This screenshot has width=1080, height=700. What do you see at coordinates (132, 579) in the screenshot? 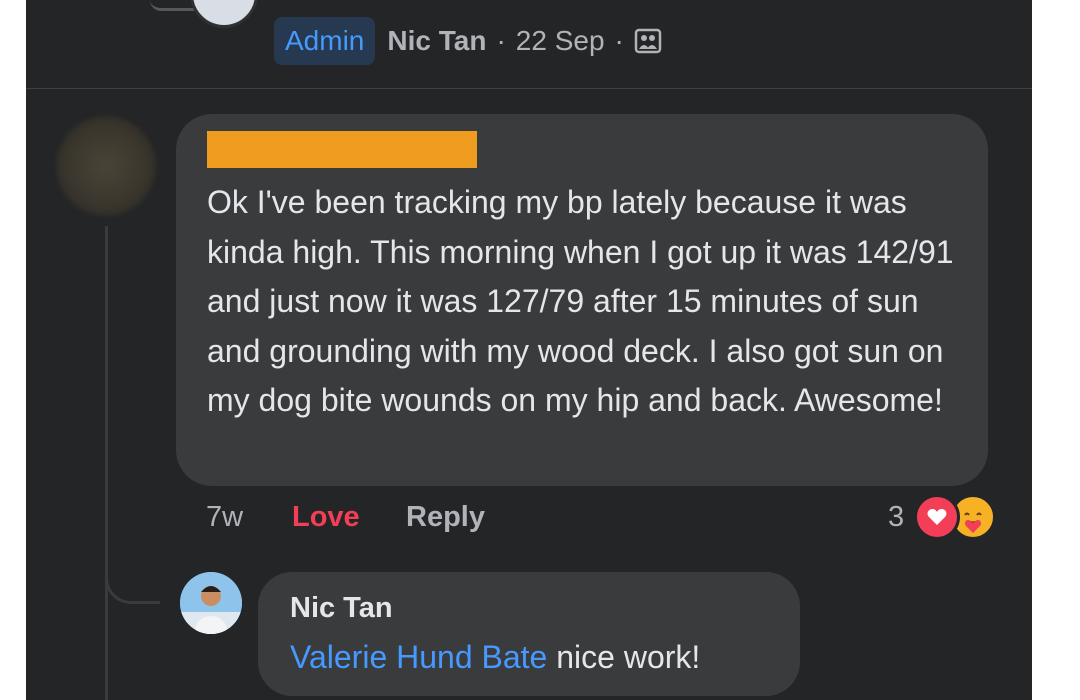
I see `thread-connector` at bounding box center [132, 579].